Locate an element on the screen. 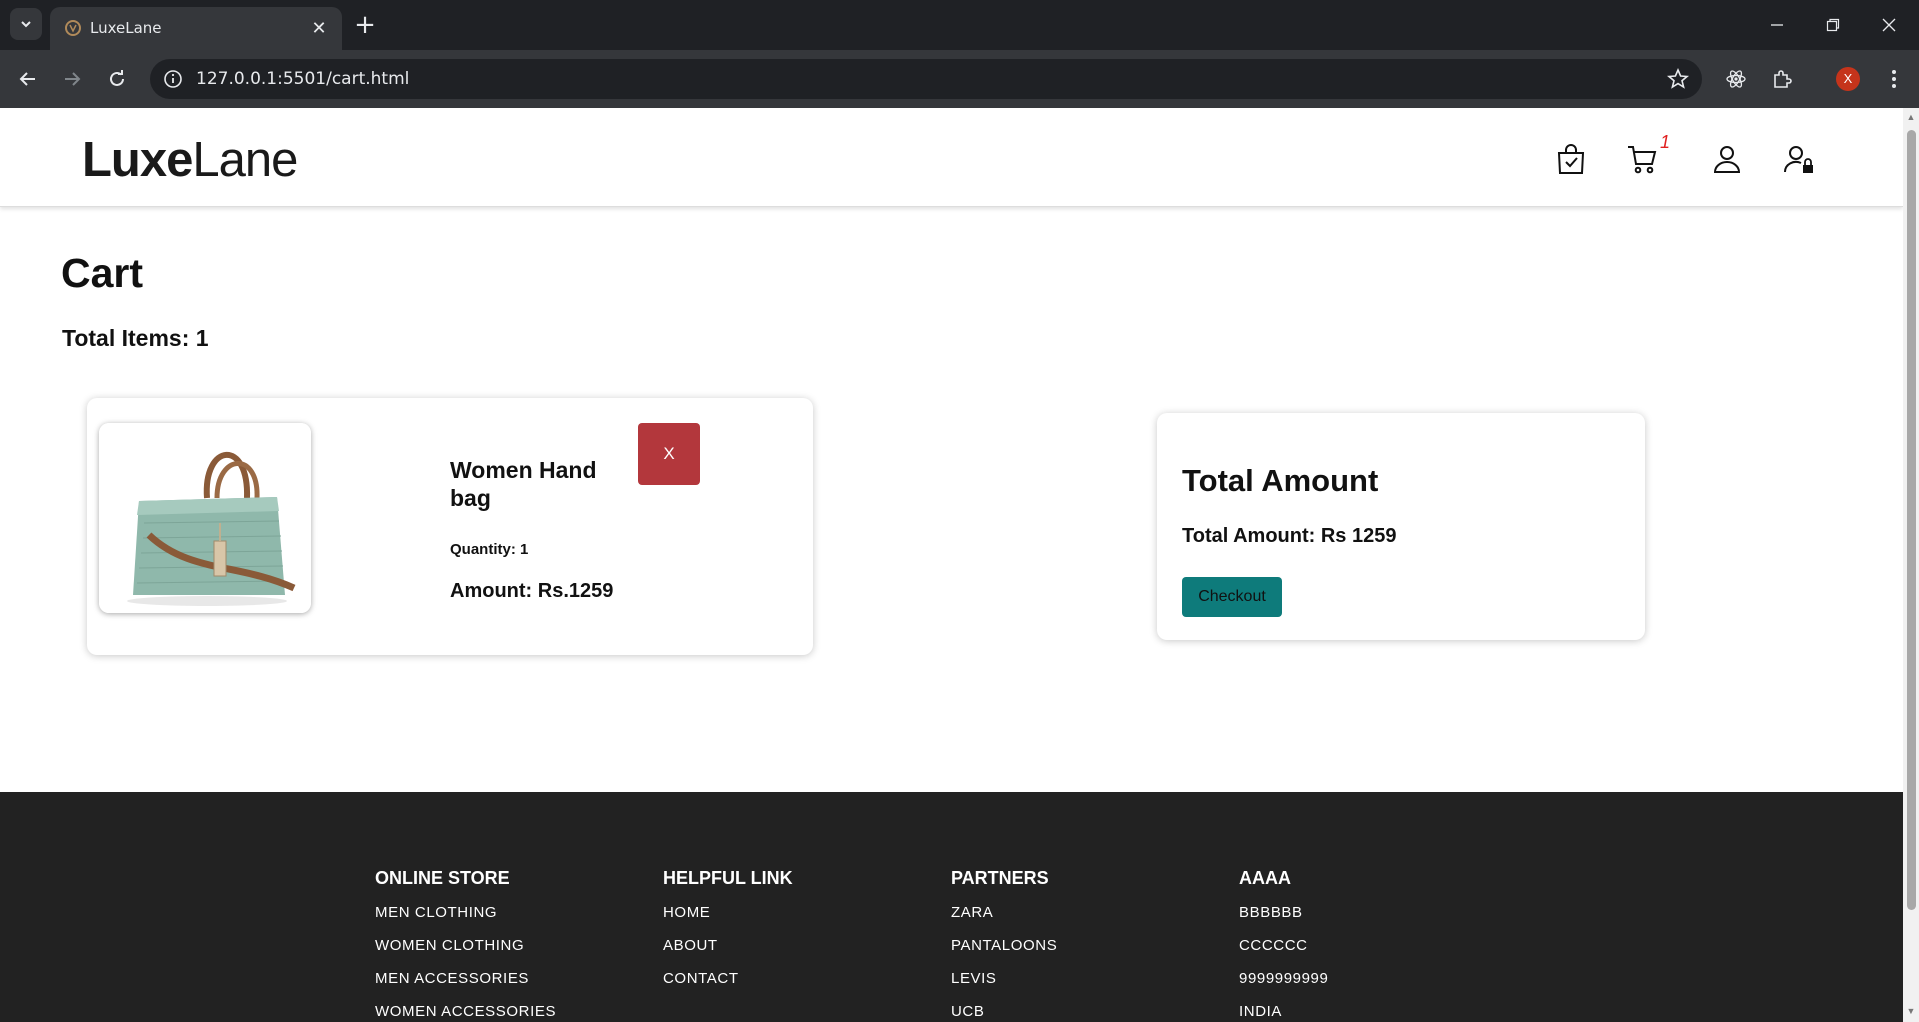 The width and height of the screenshot is (1919, 1022). footer-heading: AAAA is located at coordinates (1265, 878).